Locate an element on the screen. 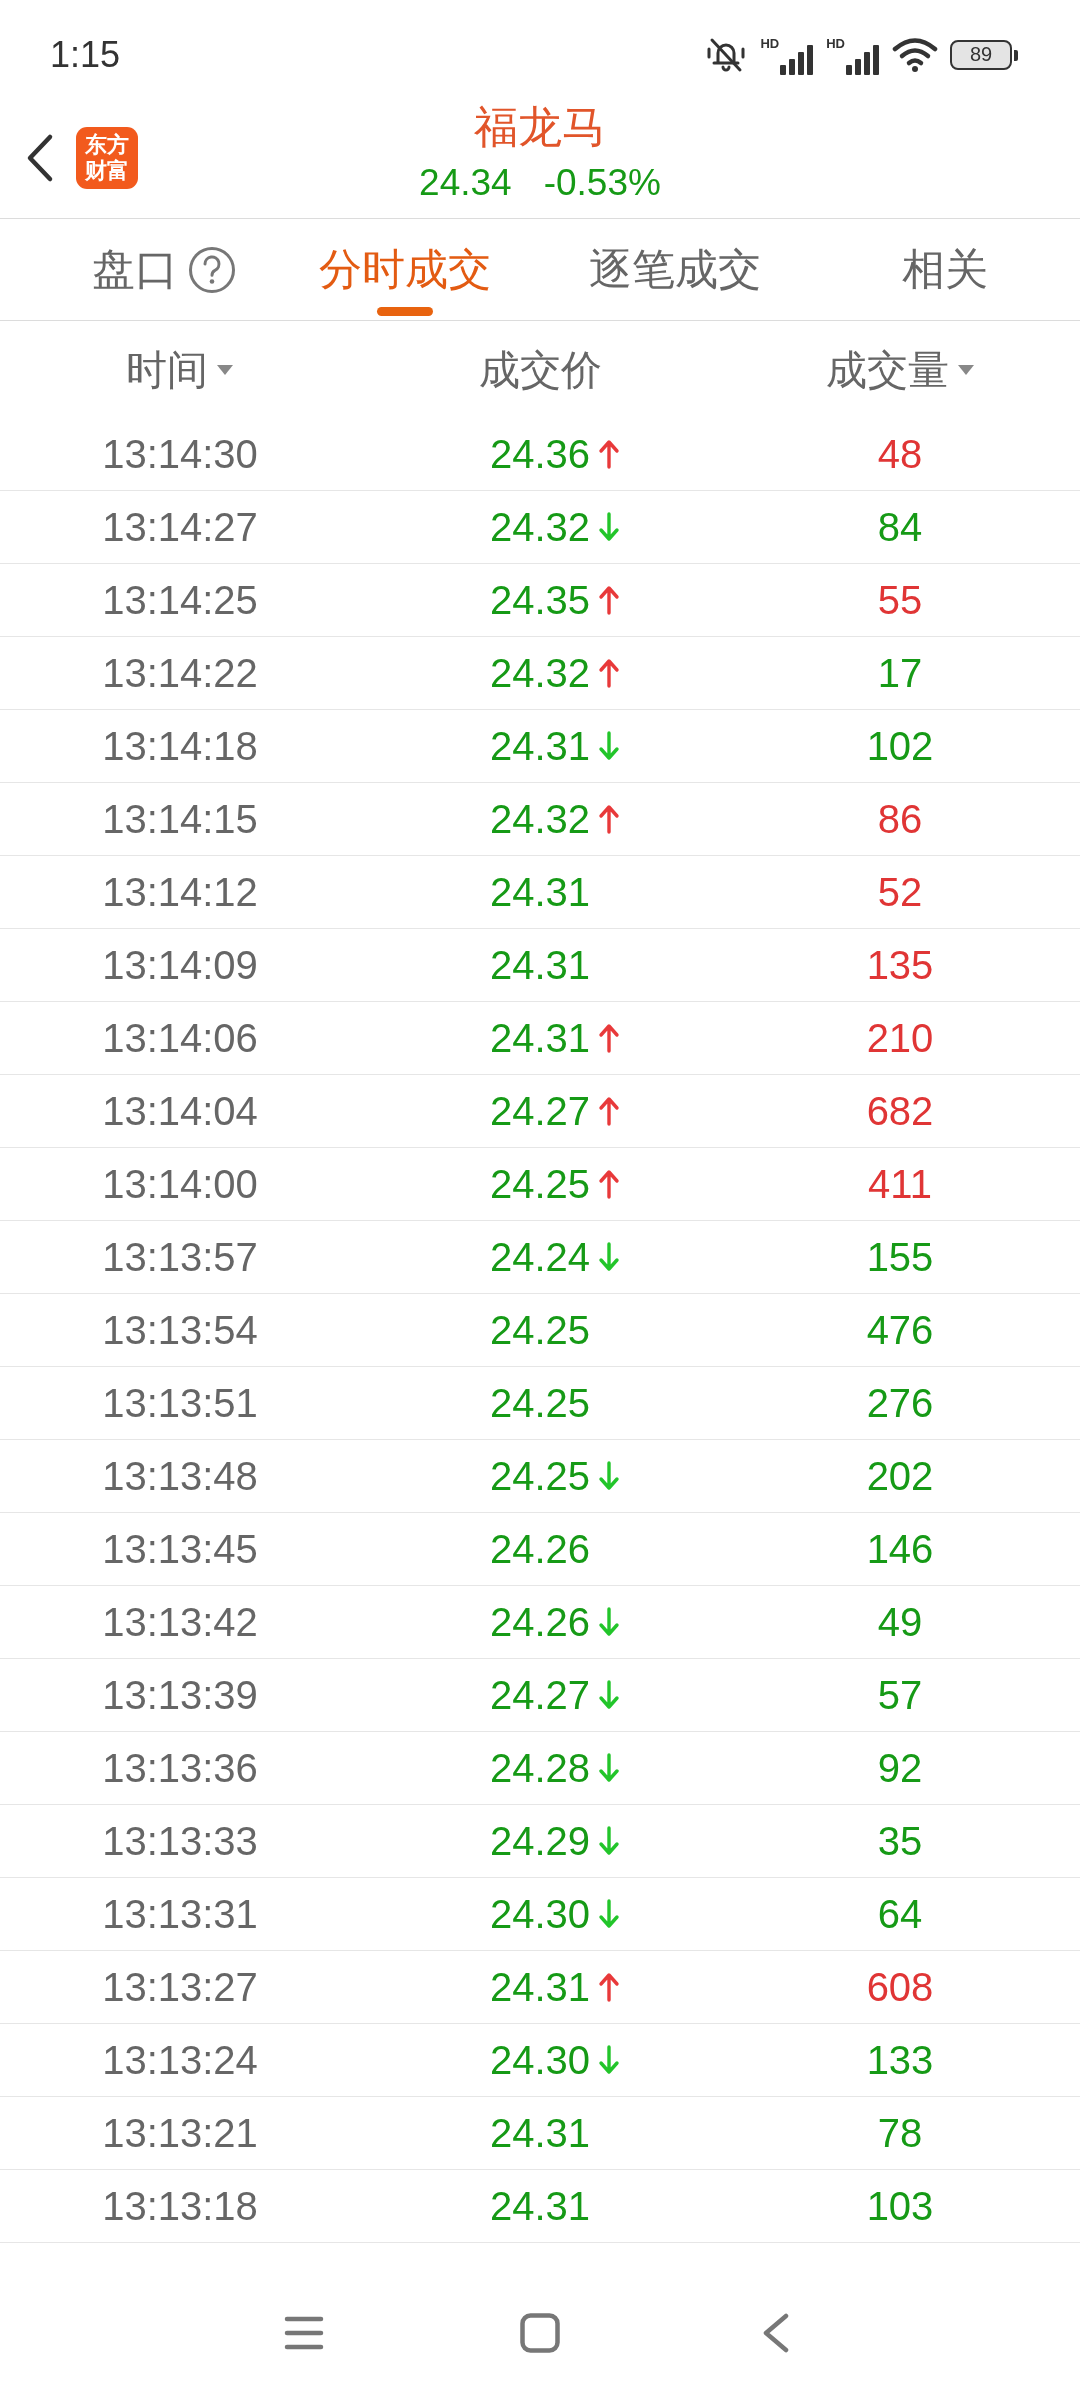 This screenshot has height=2400, width=1080. trade-time: 13:13:57 is located at coordinates (180, 1257).